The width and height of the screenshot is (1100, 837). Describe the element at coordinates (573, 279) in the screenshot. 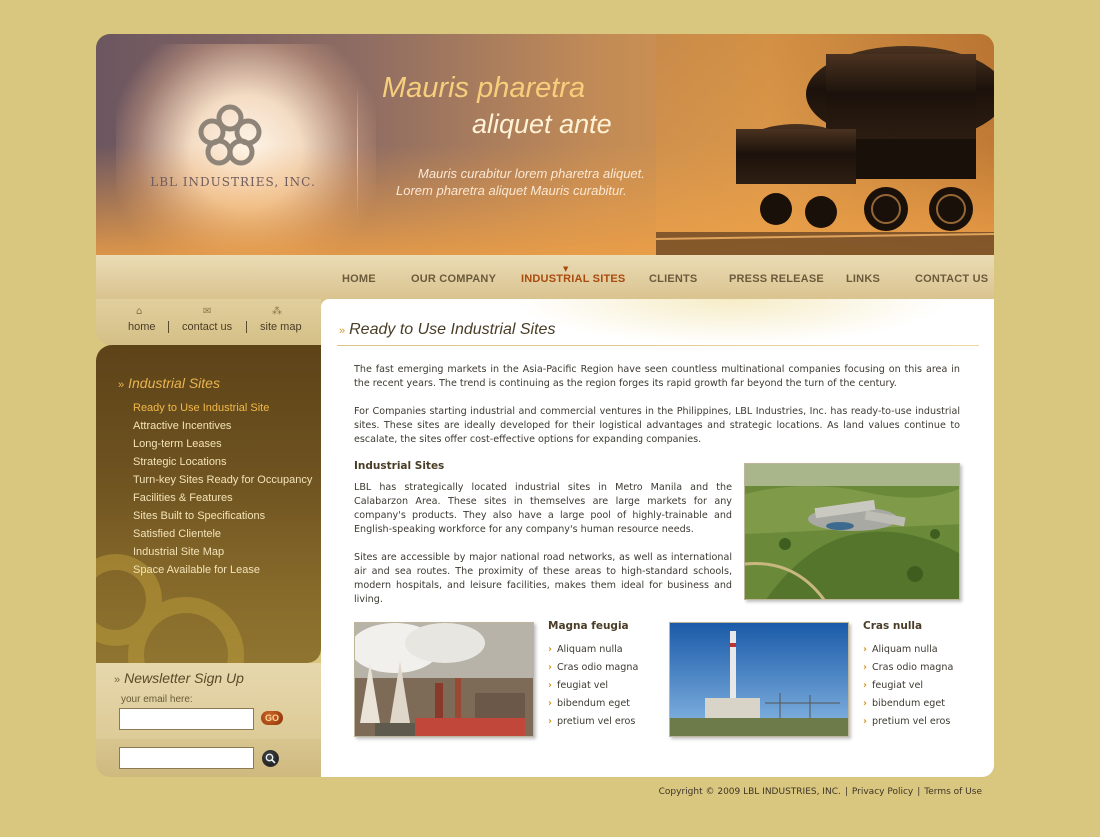

I see `nav-industrial-sites: INDUSTRIAL SITES` at that location.